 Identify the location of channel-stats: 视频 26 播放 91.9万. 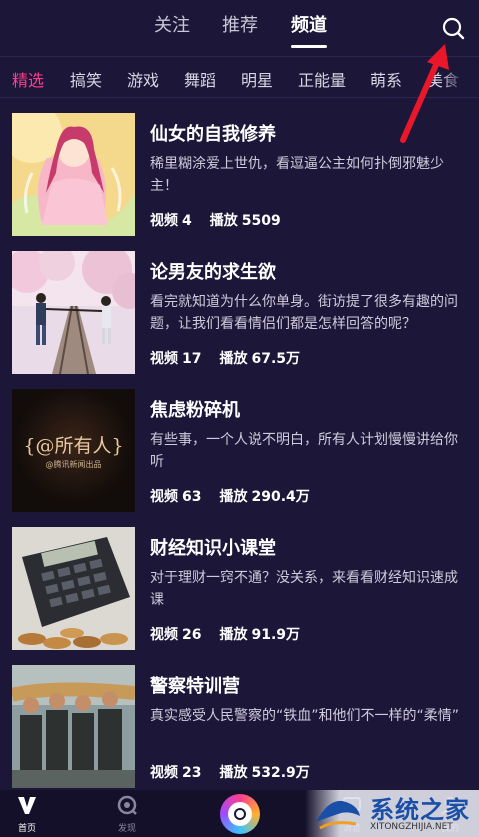
(227, 634).